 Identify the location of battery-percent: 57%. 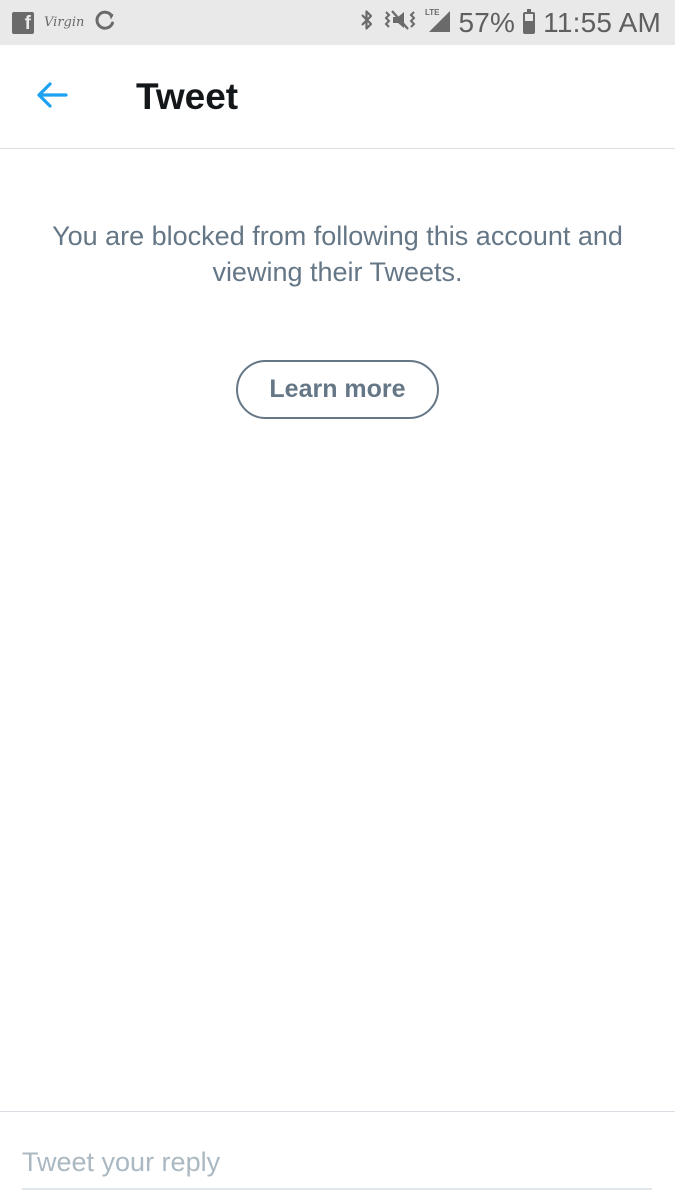
(487, 22).